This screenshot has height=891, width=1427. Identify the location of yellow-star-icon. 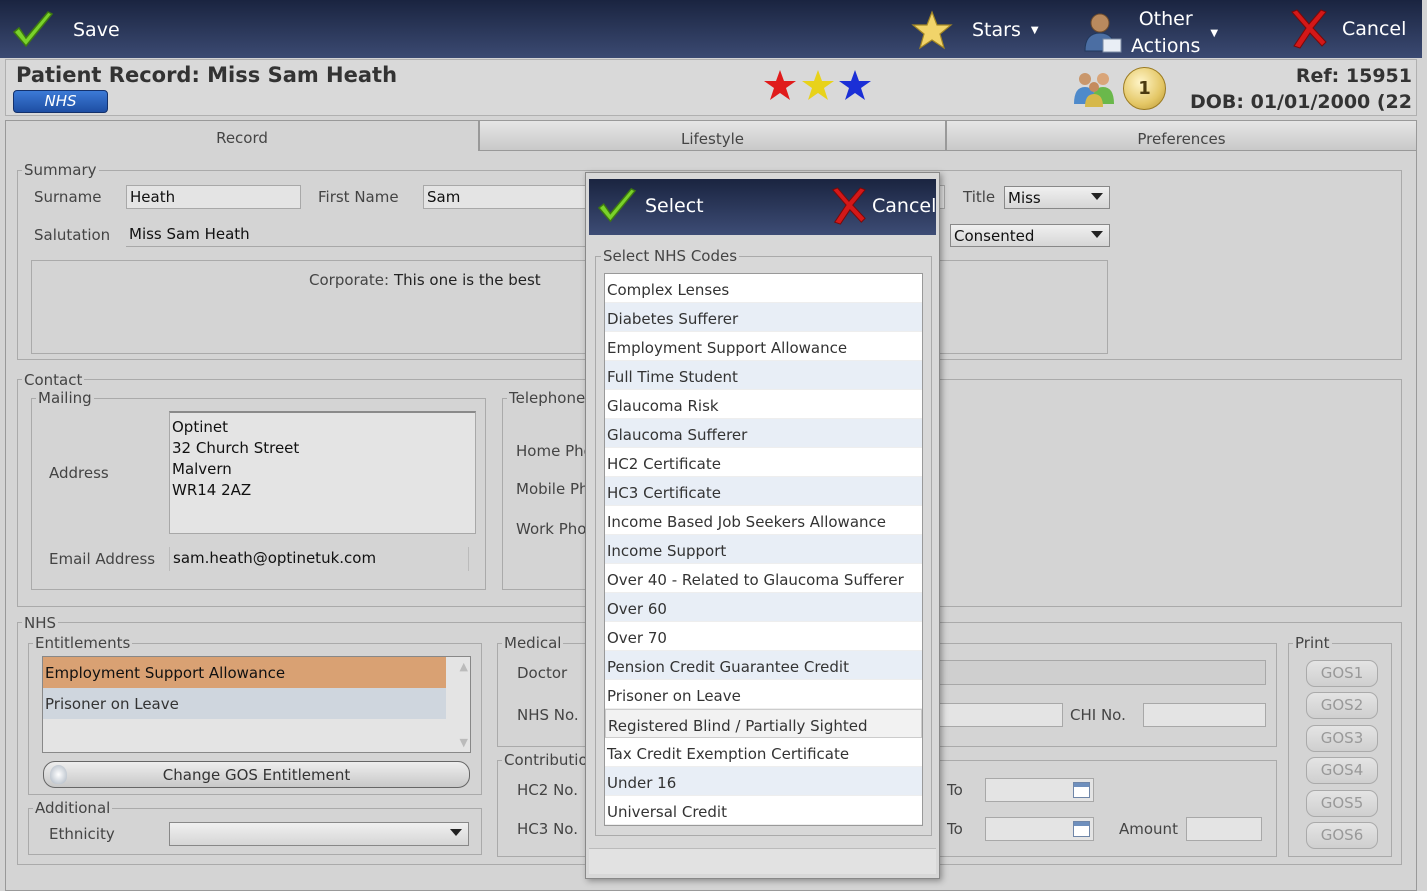
(818, 85).